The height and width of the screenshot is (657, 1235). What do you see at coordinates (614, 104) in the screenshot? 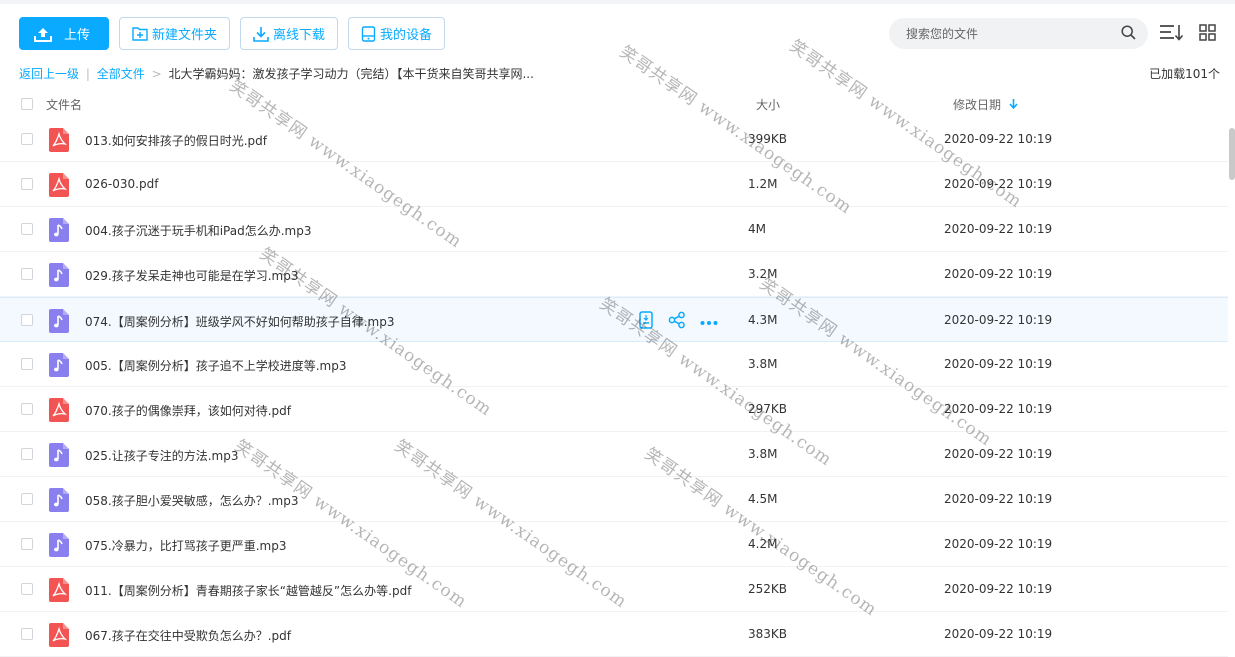
I see `table-header: 文件名 大小 修改日期` at bounding box center [614, 104].